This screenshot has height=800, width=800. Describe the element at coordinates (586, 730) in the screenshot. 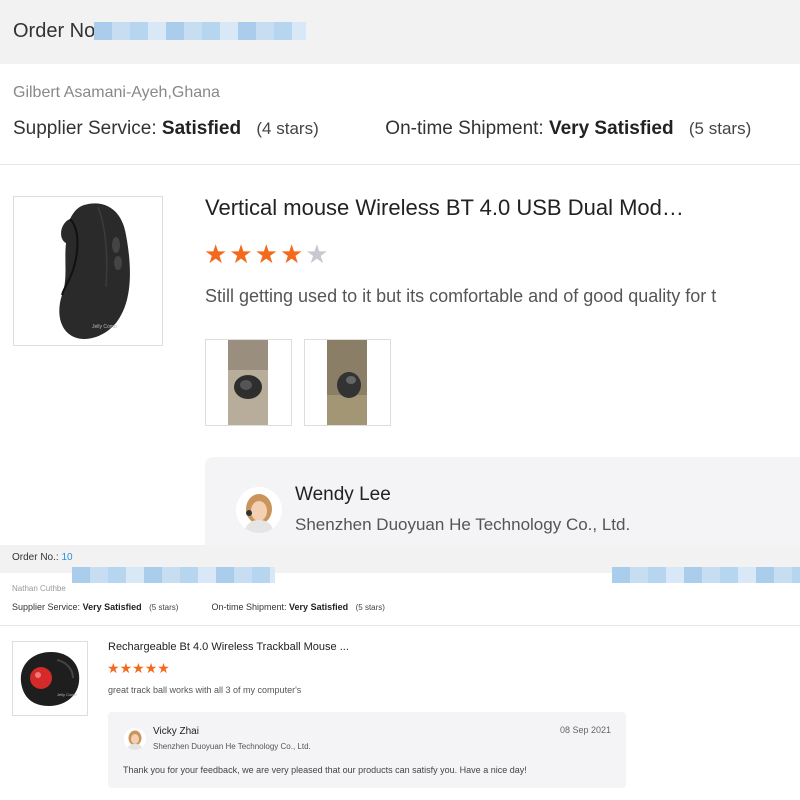

I see `reply-date: 08 Sep 2021` at that location.